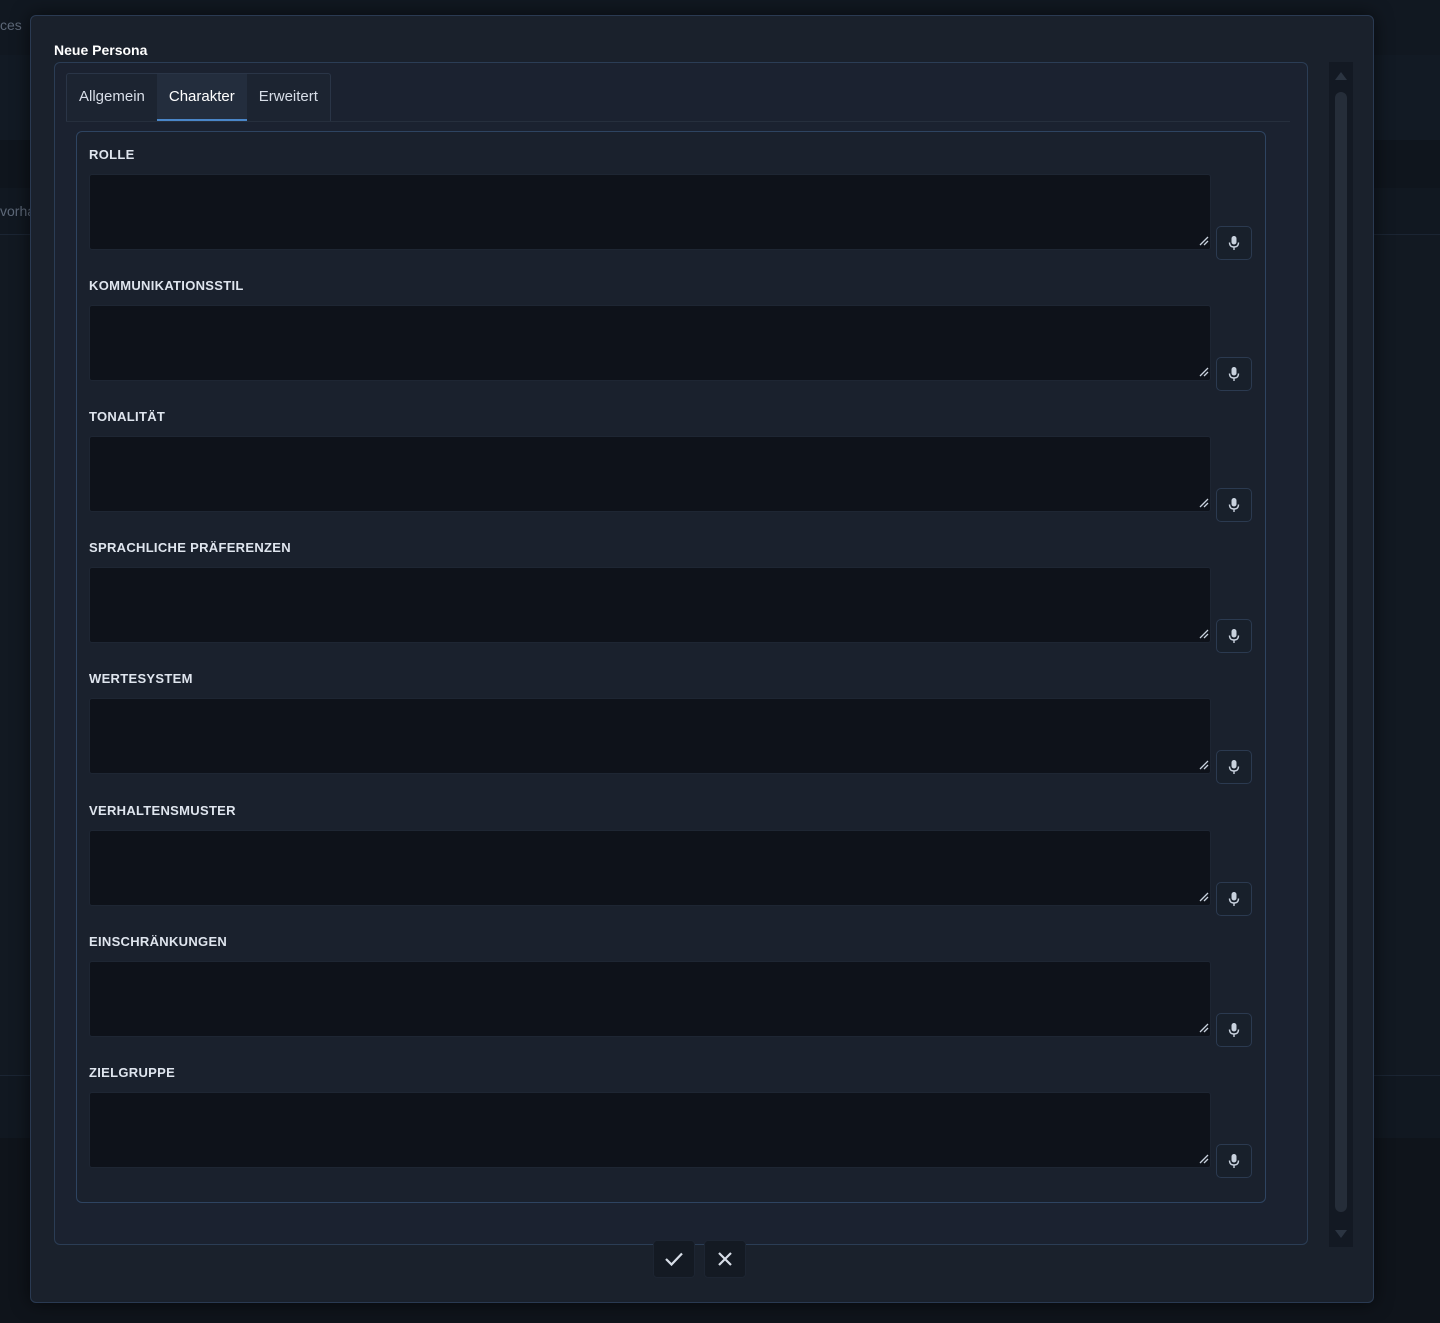  I want to click on field-rolle: ROLLE, so click(671, 203).